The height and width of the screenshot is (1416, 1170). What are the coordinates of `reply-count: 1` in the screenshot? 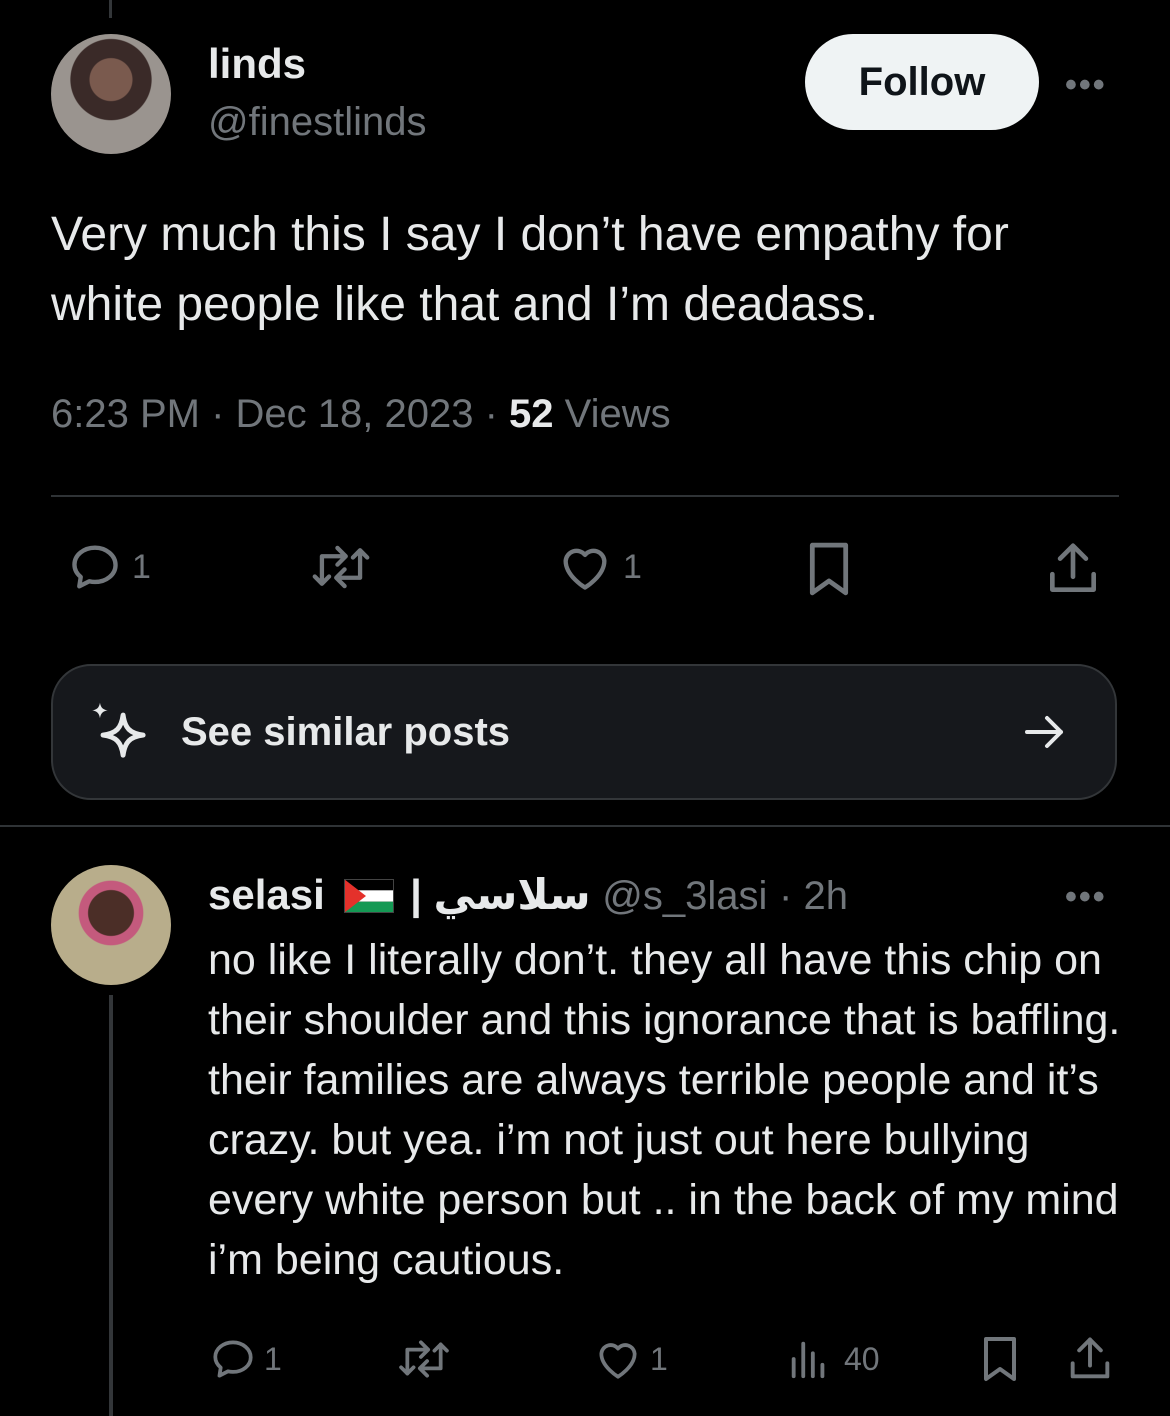 It's located at (141, 566).